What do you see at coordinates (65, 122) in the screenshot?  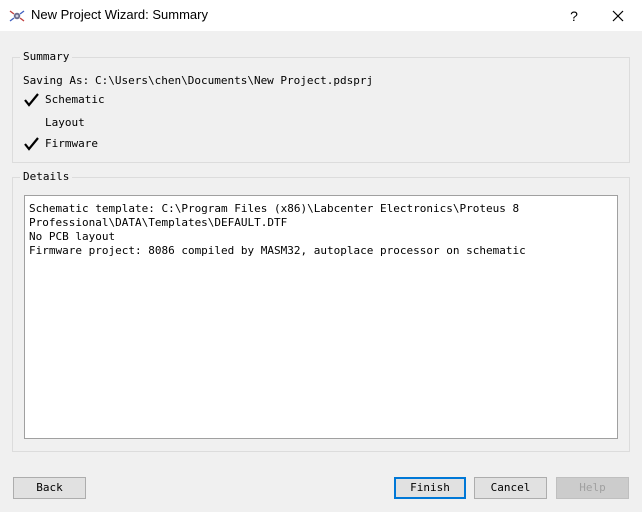 I see `summary-item-label: Layout` at bounding box center [65, 122].